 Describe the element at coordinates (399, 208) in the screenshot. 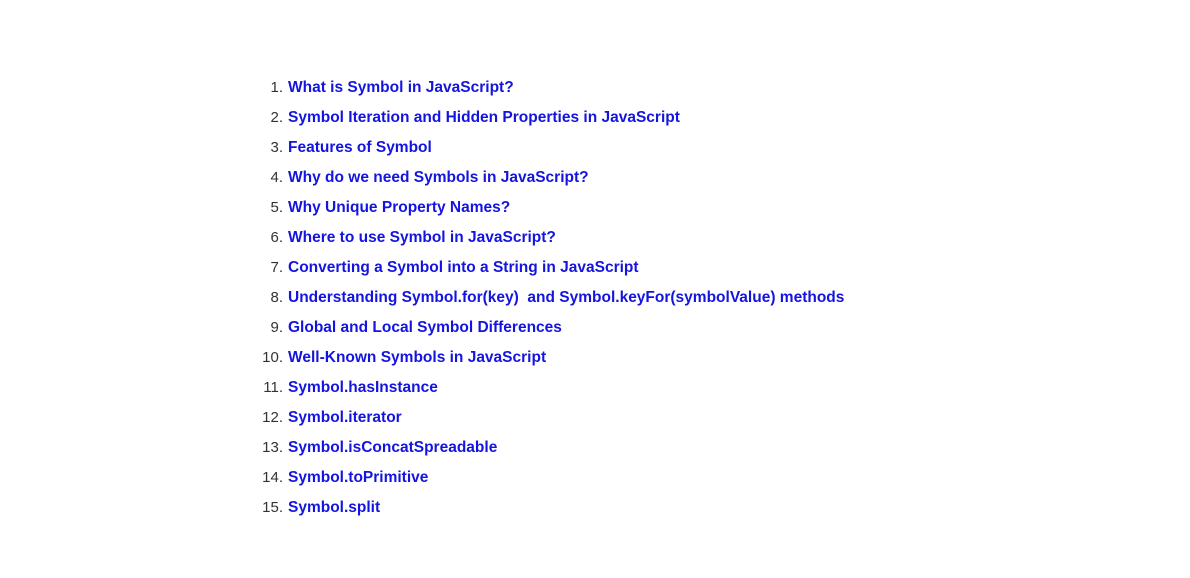

I see `toc-link: Why Unique Property Names?` at that location.